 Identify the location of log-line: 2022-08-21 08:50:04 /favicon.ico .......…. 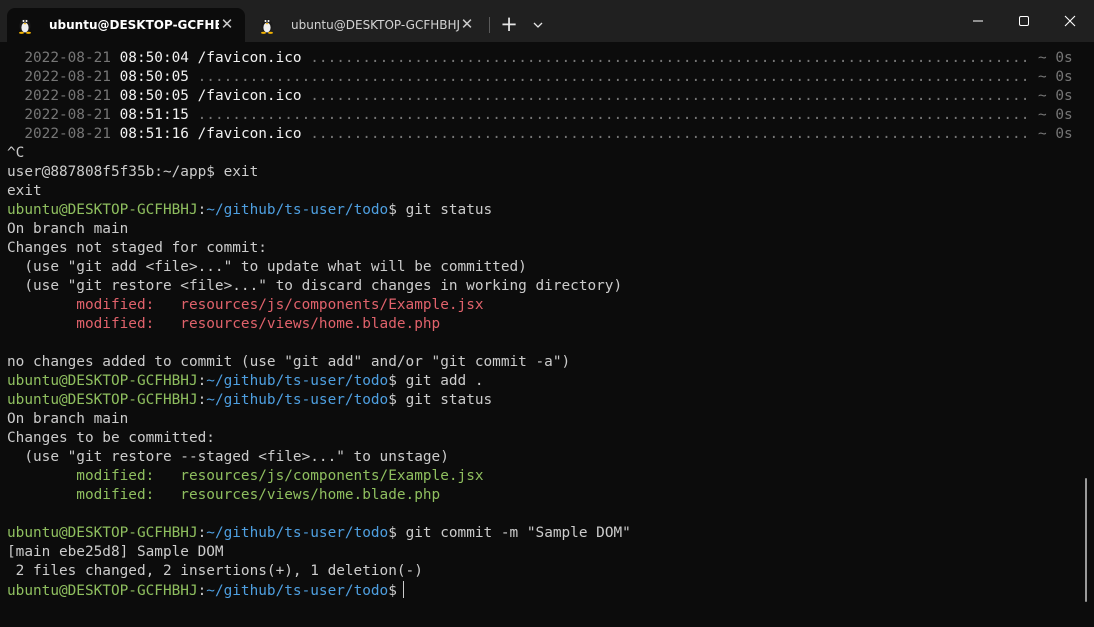
(542, 58).